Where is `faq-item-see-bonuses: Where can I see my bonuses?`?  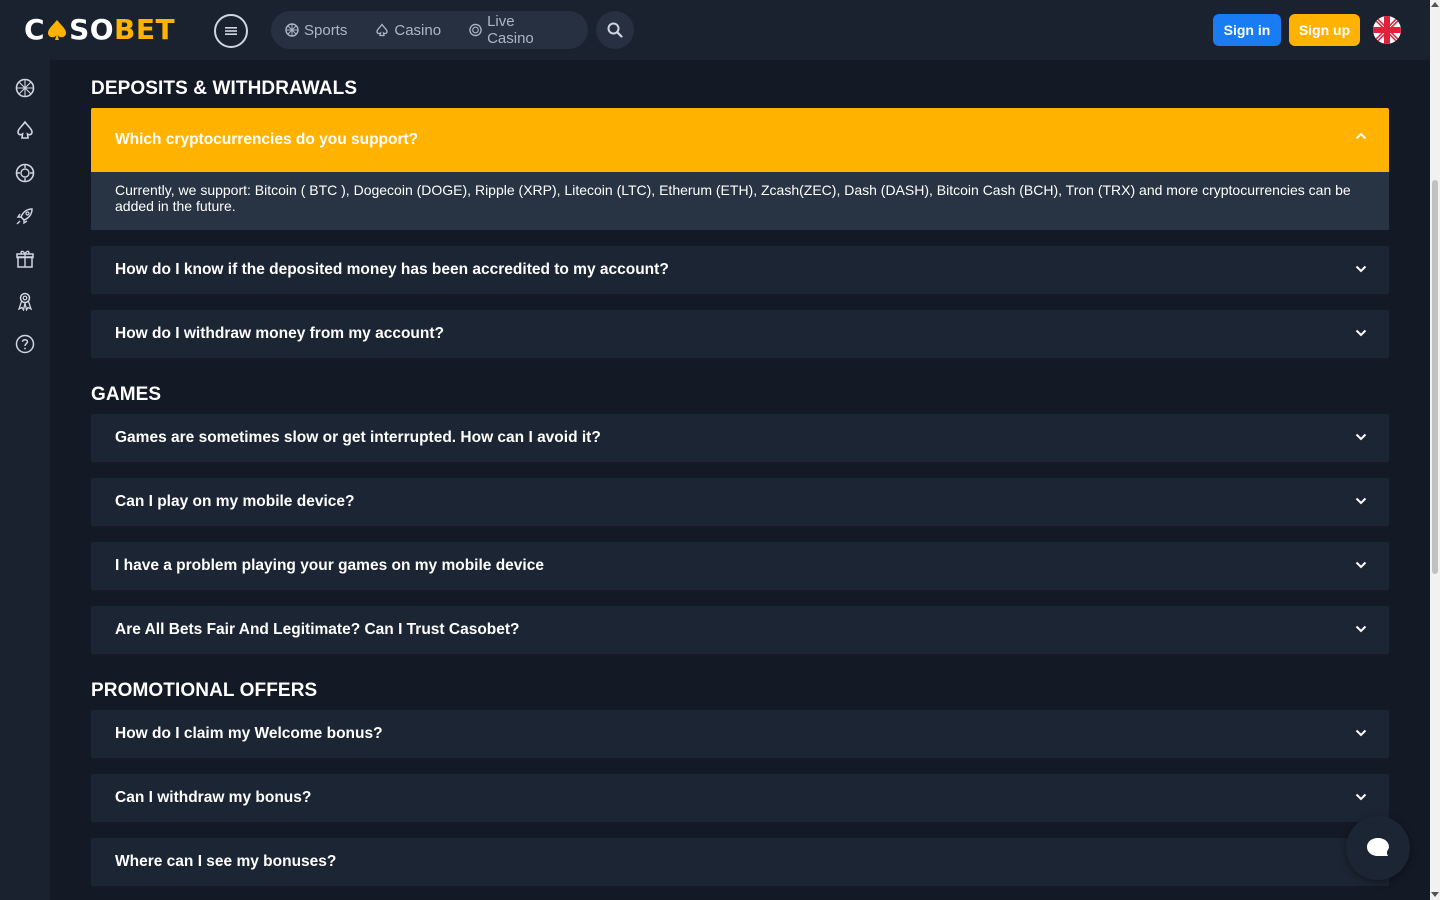 faq-item-see-bonuses: Where can I see my bonuses? is located at coordinates (740, 862).